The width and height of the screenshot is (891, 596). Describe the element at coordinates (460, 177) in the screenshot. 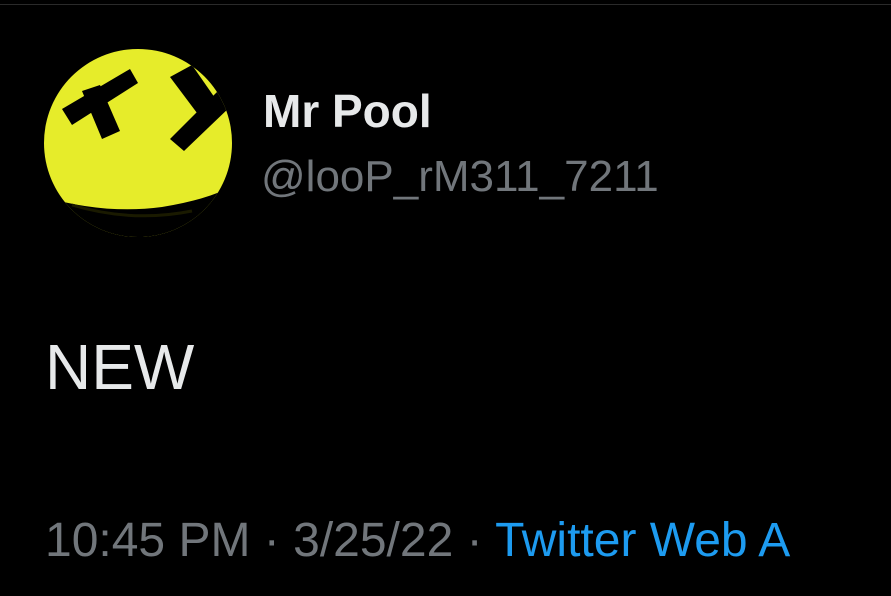

I see `user-handle: @looP_rM311_7211` at that location.